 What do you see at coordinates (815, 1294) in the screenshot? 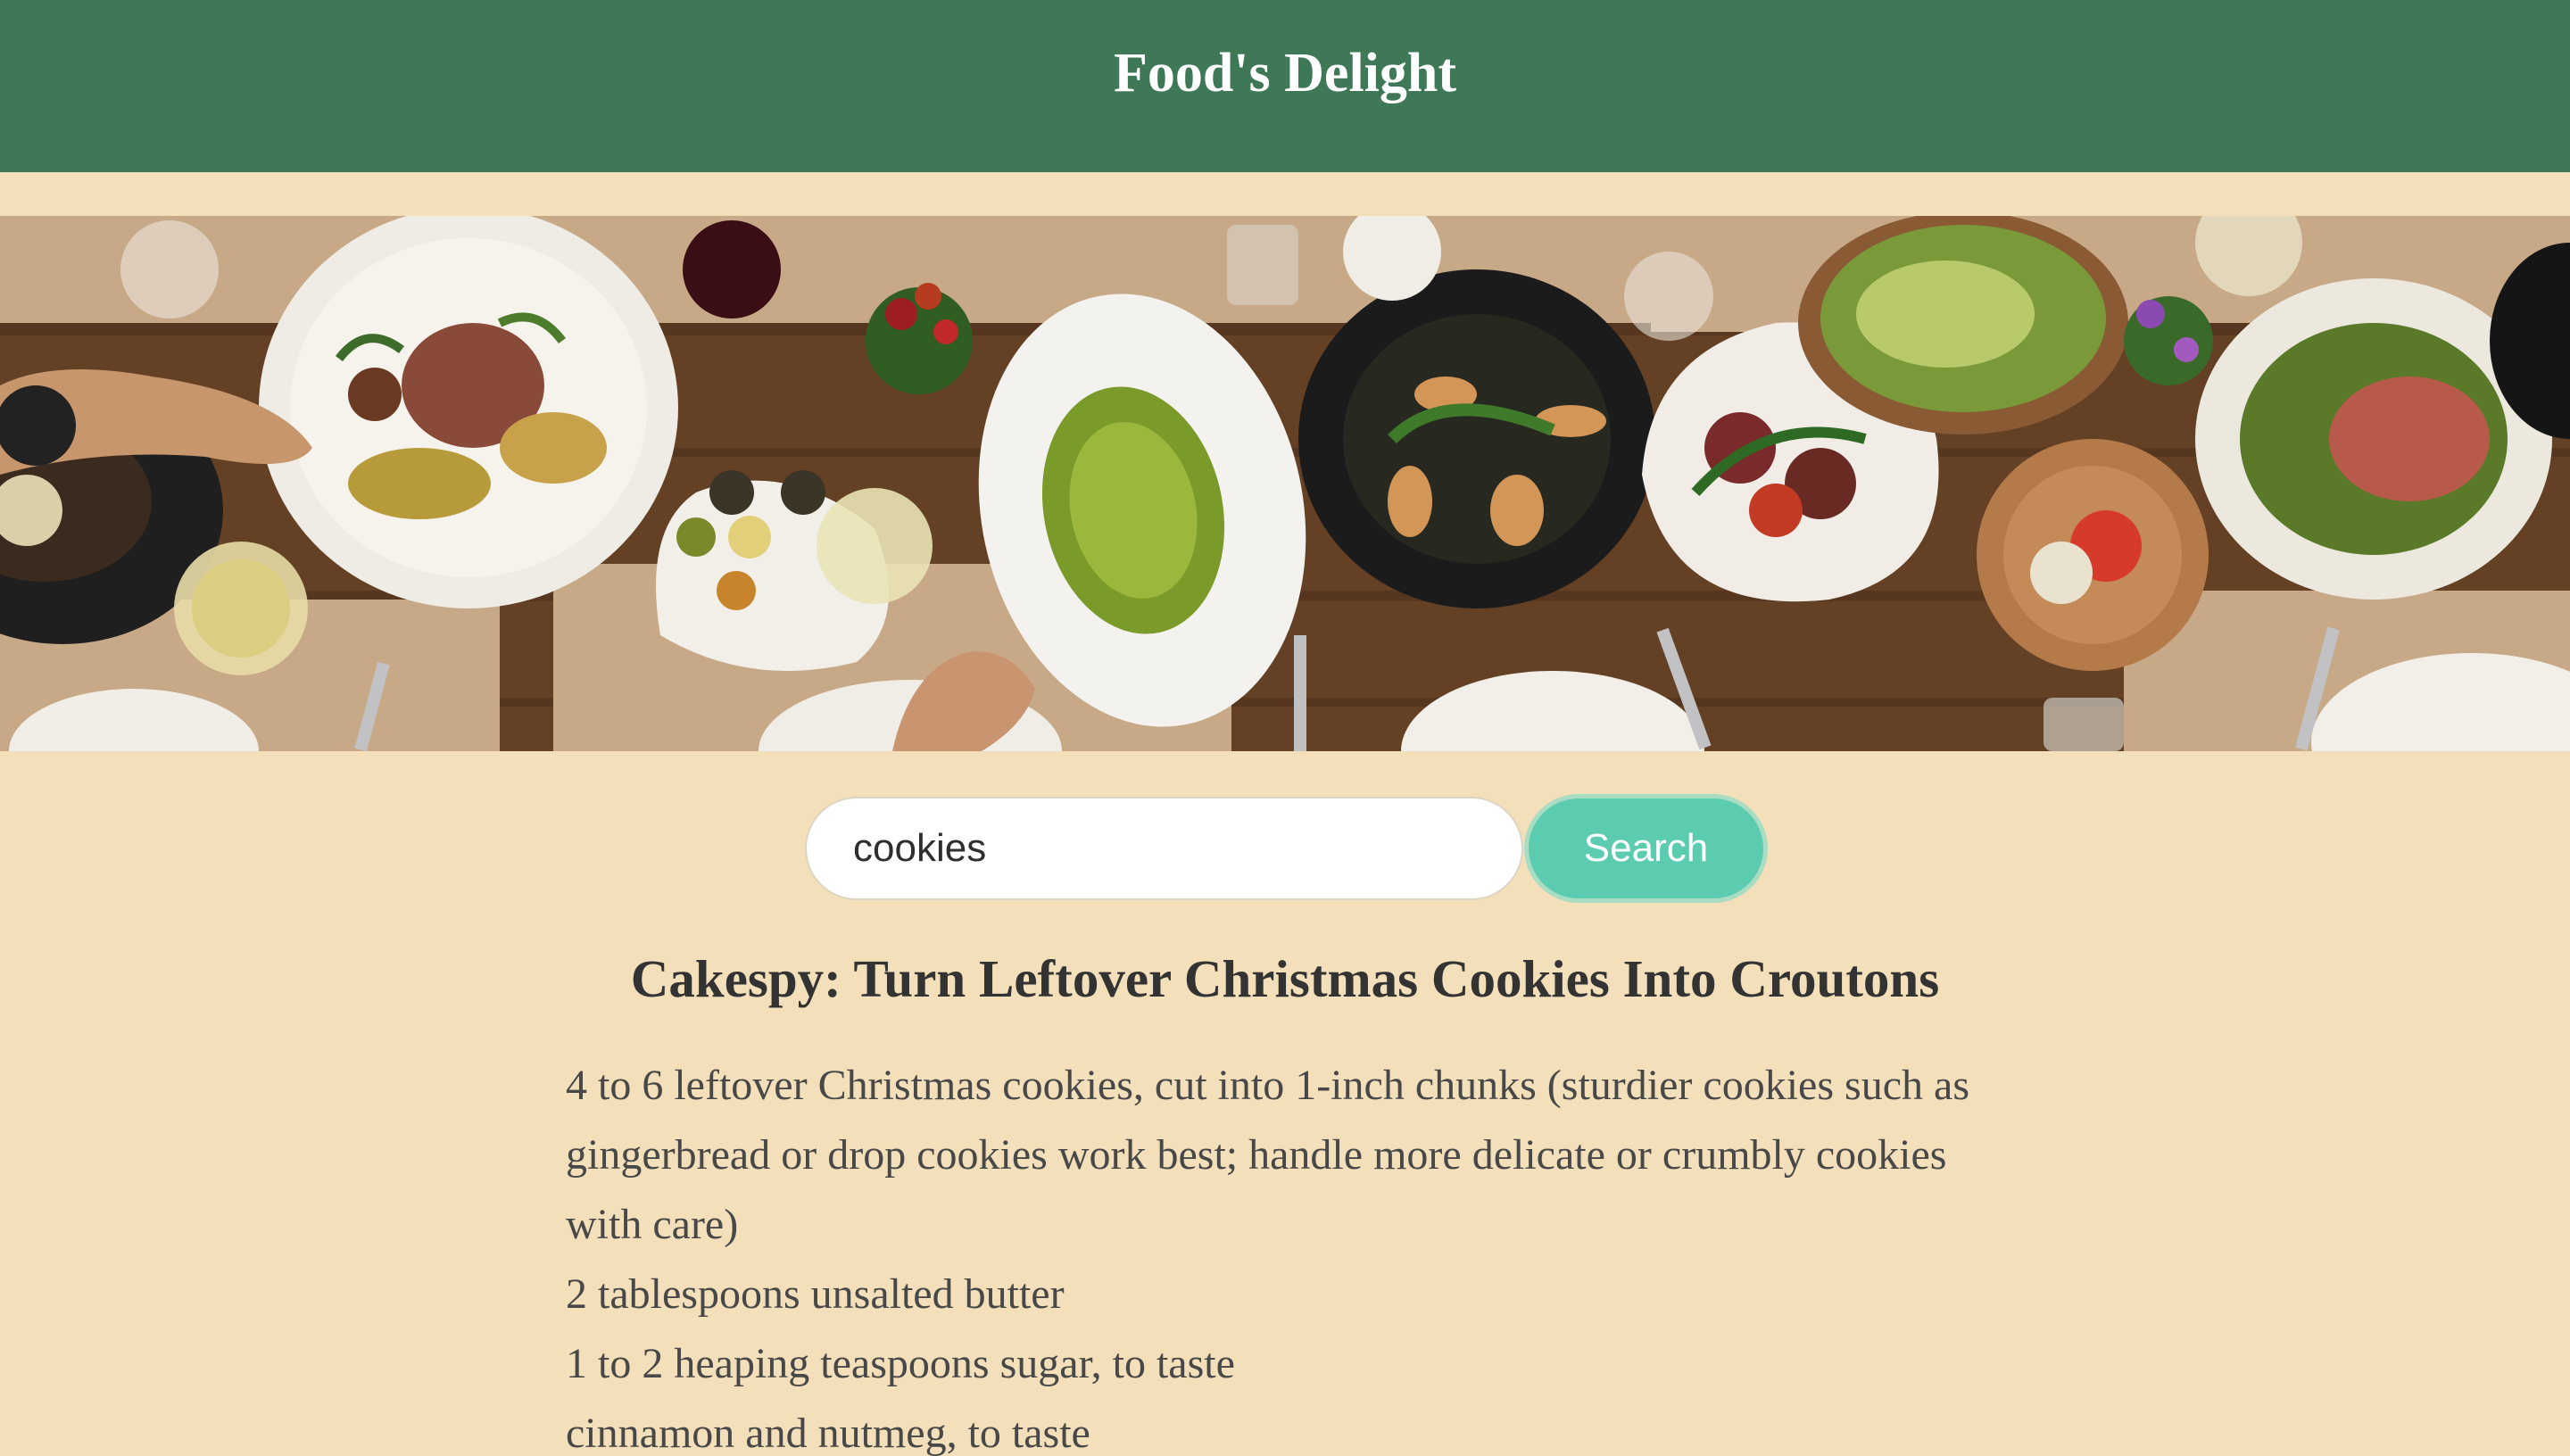
I see `ingredient-item: 2 tablespoons unsalted butter` at bounding box center [815, 1294].